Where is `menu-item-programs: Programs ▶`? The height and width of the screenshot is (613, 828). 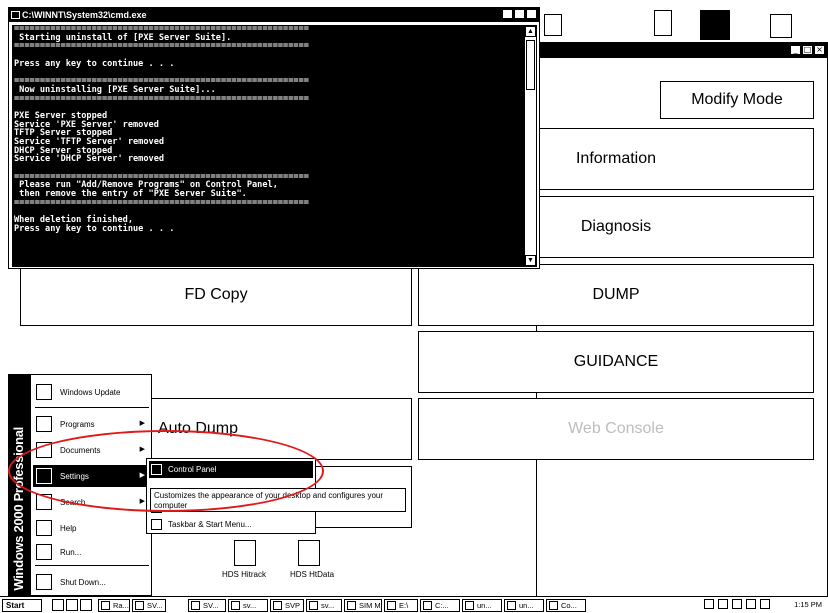 menu-item-programs: Programs ▶ is located at coordinates (92, 424).